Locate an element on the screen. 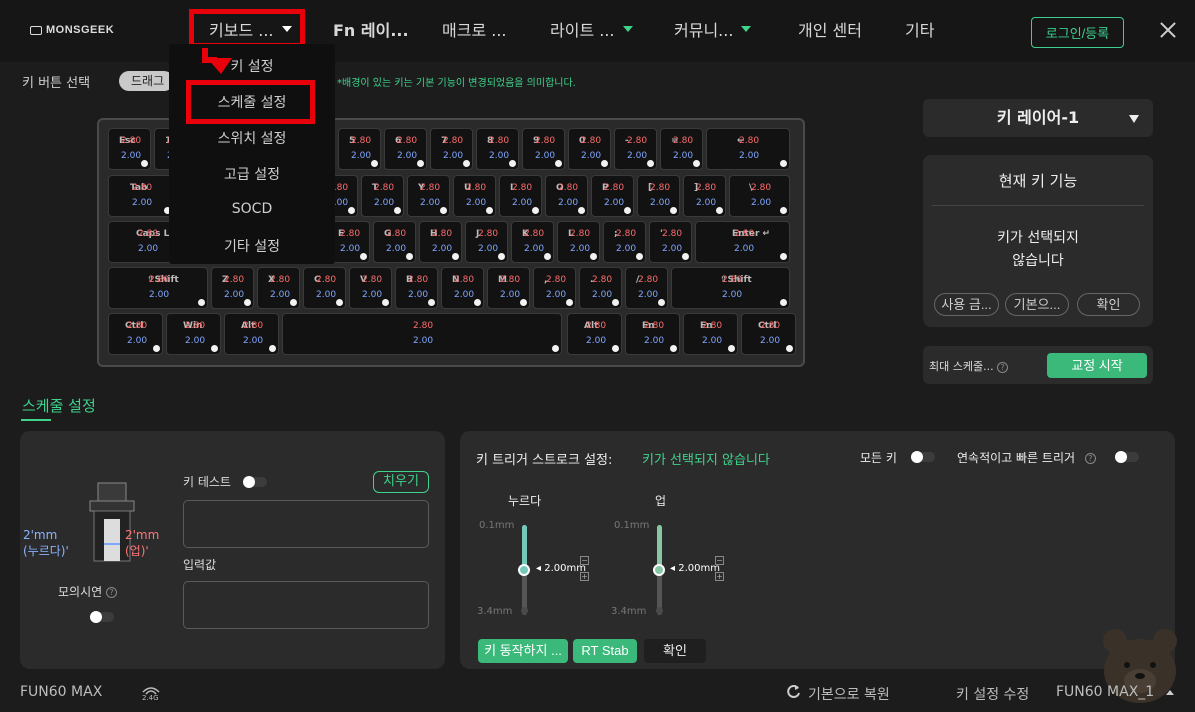 The height and width of the screenshot is (712, 1195). input-value-field is located at coordinates (306, 605).